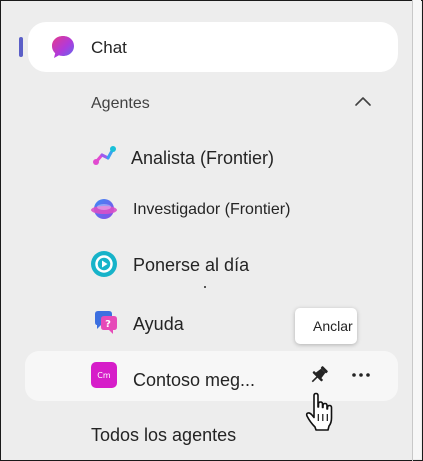 The image size is (423, 461). I want to click on agent-item-ayuda: Ayuda, so click(158, 324).